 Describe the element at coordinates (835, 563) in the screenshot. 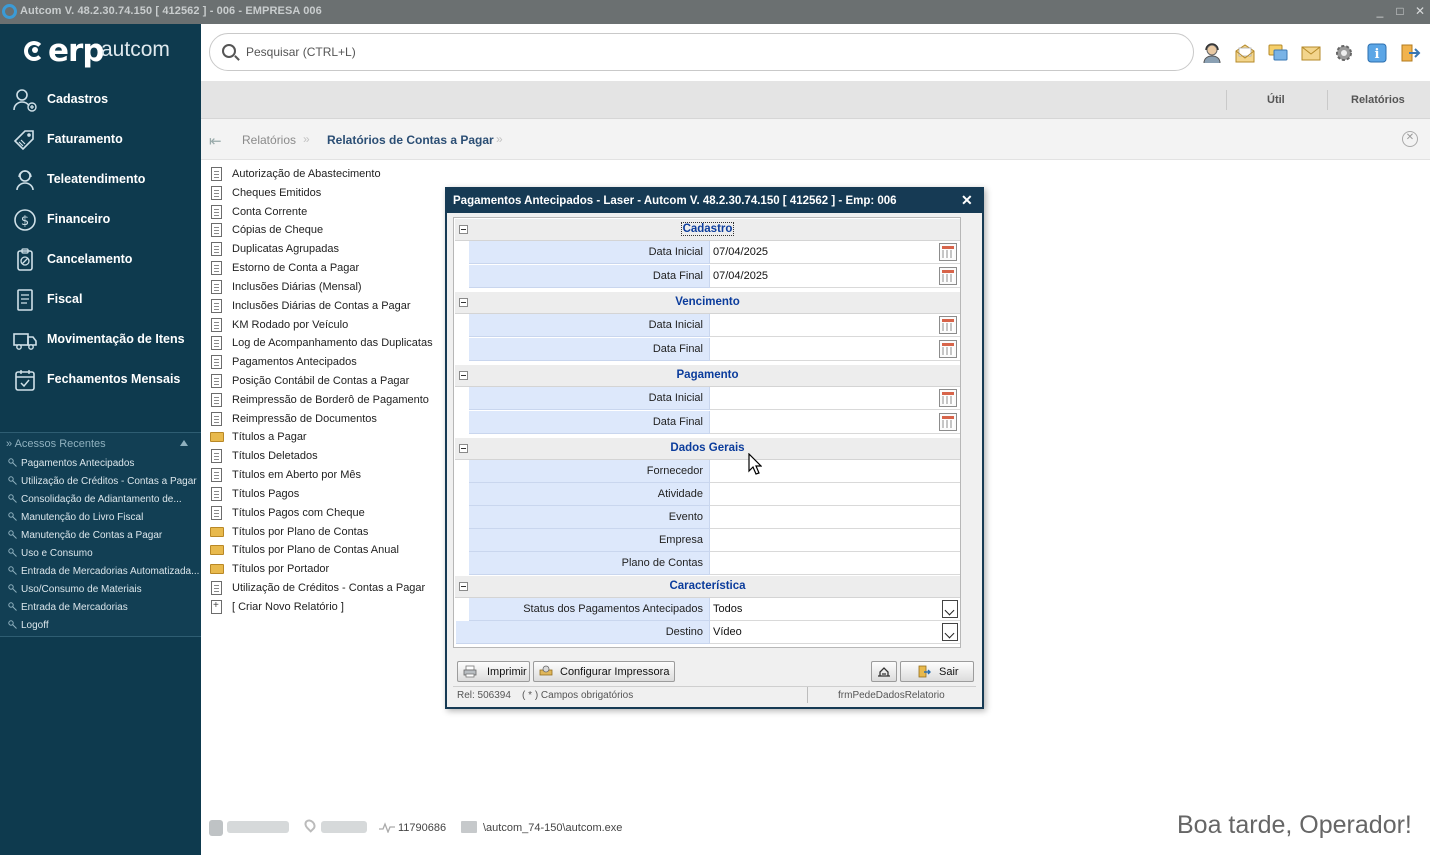

I see `plano-de-contas-input` at that location.